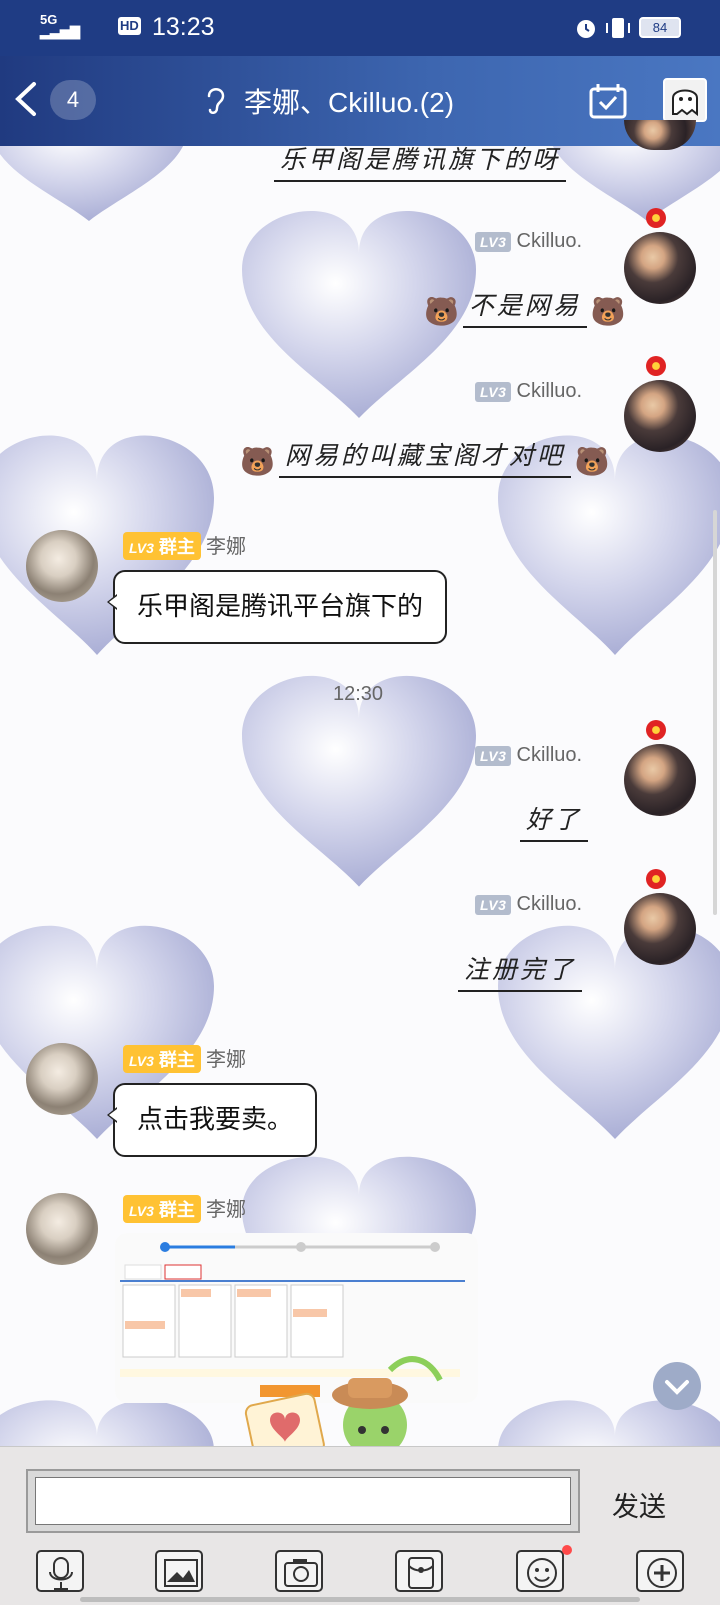 The image size is (720, 1605). I want to click on send-button: 发送, so click(639, 1504).